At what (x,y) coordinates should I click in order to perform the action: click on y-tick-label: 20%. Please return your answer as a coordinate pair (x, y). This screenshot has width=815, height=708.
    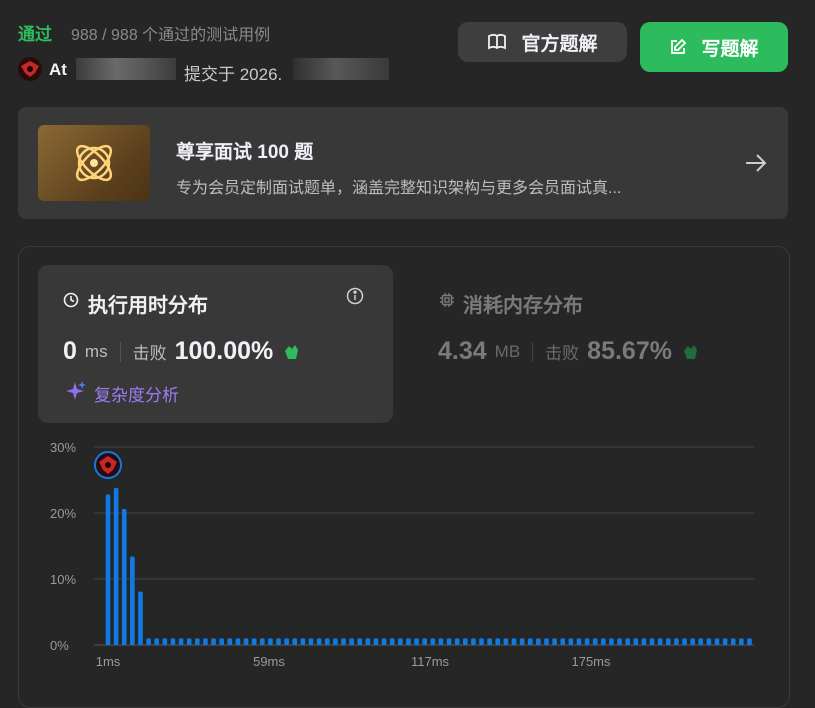
    Looking at the image, I should click on (63, 513).